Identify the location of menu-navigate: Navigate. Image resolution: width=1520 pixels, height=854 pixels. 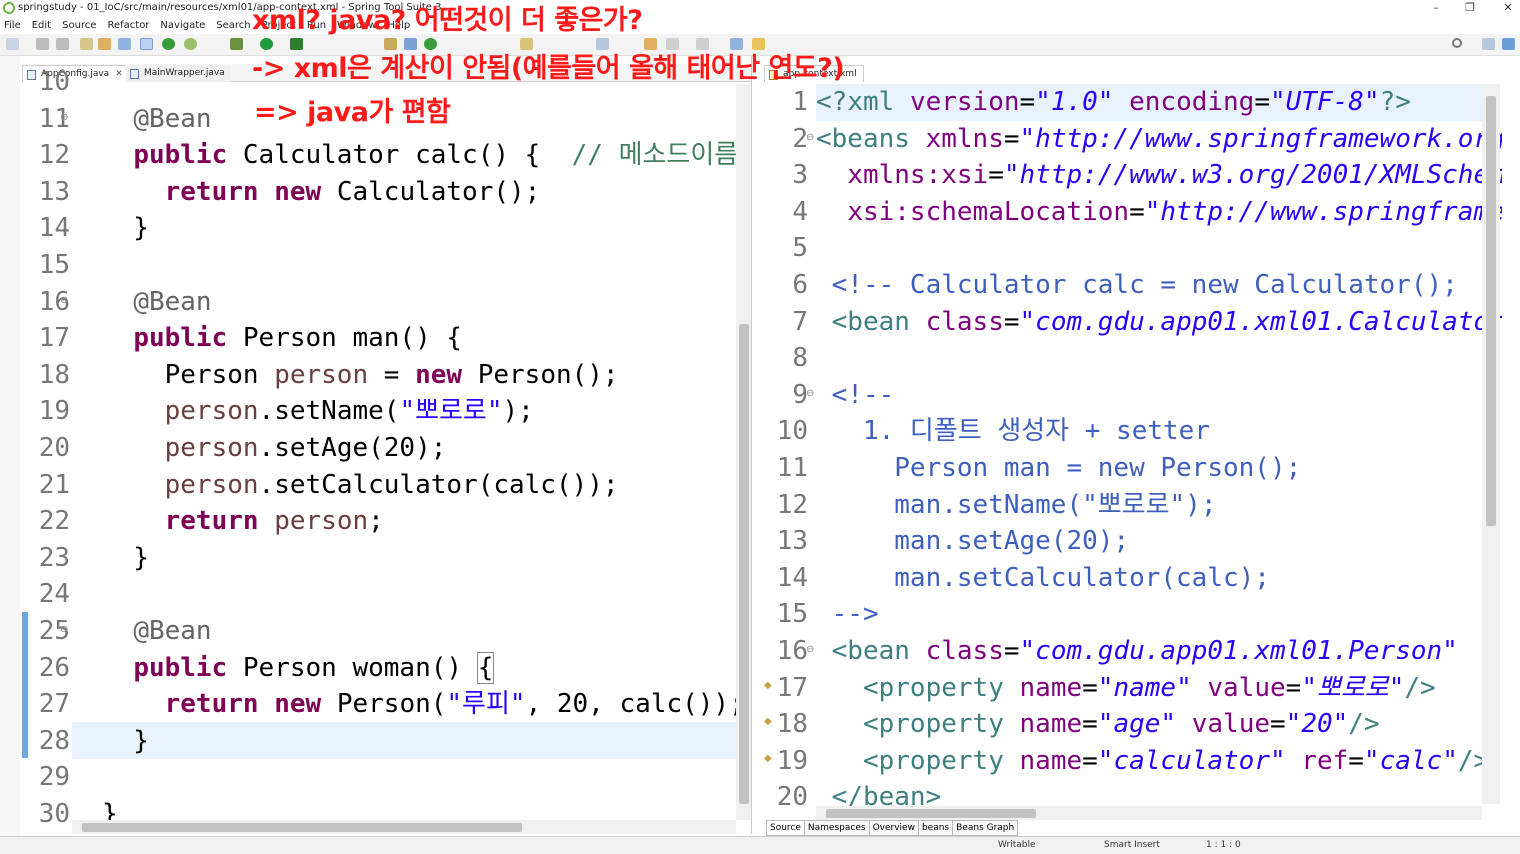
(182, 25).